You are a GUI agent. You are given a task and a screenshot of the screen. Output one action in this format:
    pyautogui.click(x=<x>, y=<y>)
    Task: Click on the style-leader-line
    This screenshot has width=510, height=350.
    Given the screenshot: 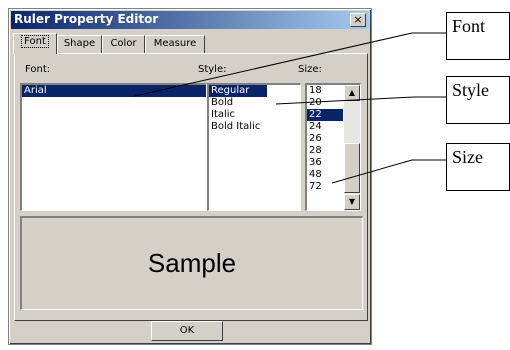 What is the action you would take?
    pyautogui.click(x=345, y=100)
    